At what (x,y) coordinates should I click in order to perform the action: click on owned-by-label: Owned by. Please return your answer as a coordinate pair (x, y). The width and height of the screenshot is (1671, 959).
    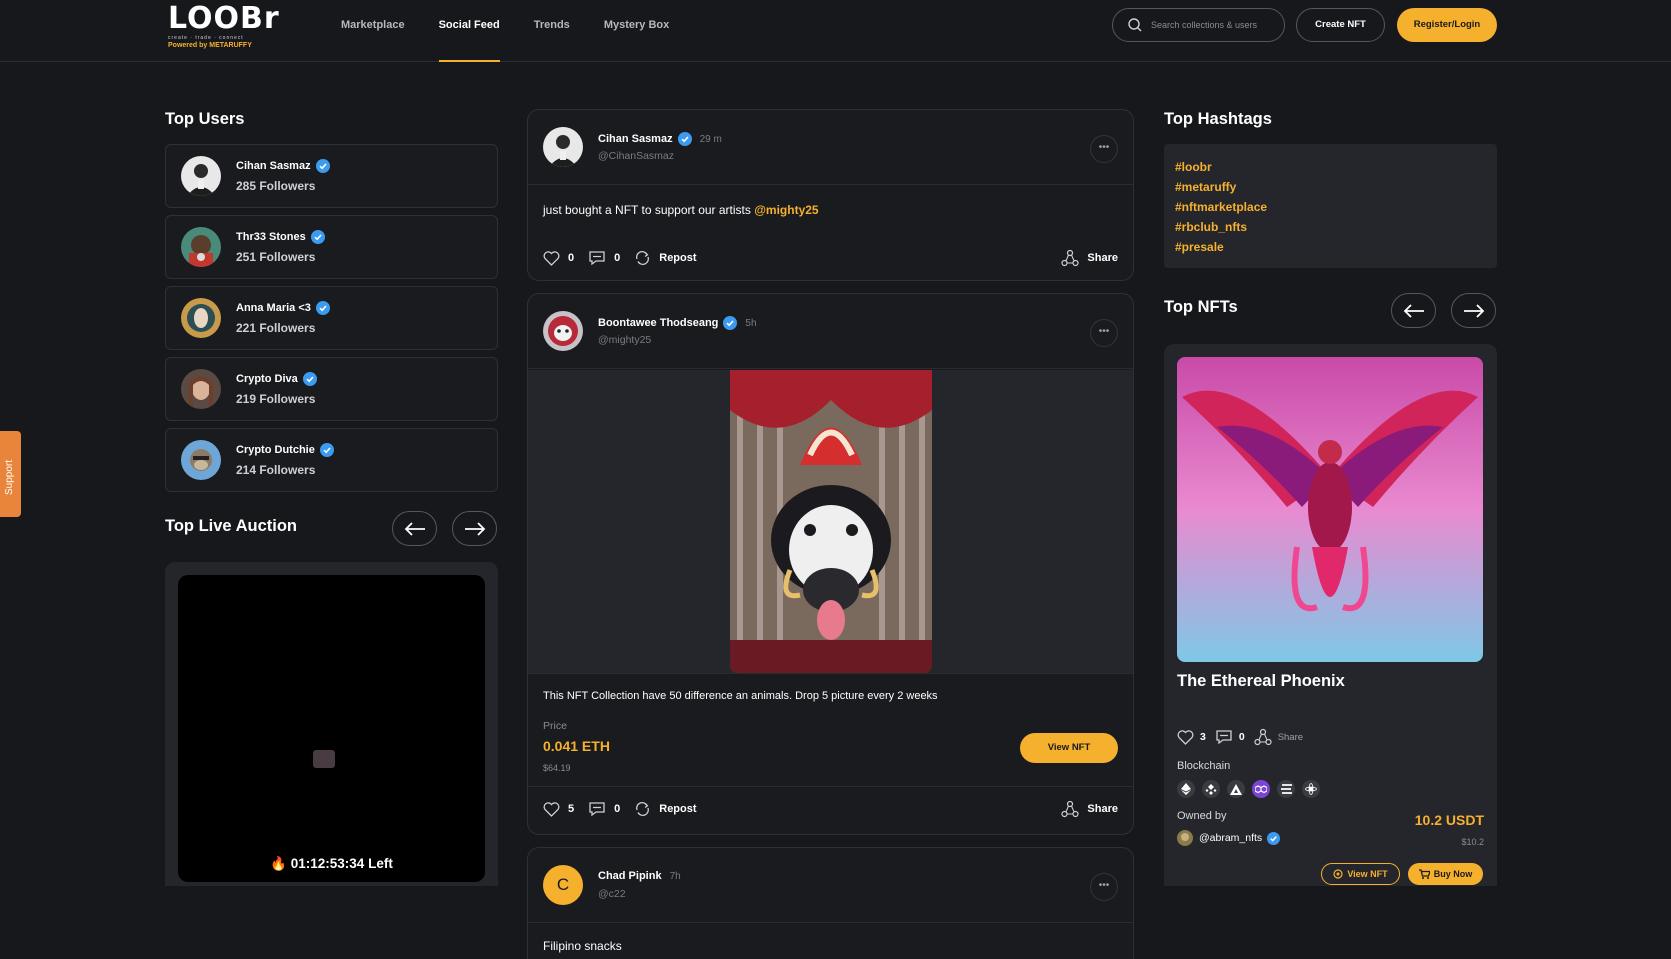
    Looking at the image, I should click on (1202, 816).